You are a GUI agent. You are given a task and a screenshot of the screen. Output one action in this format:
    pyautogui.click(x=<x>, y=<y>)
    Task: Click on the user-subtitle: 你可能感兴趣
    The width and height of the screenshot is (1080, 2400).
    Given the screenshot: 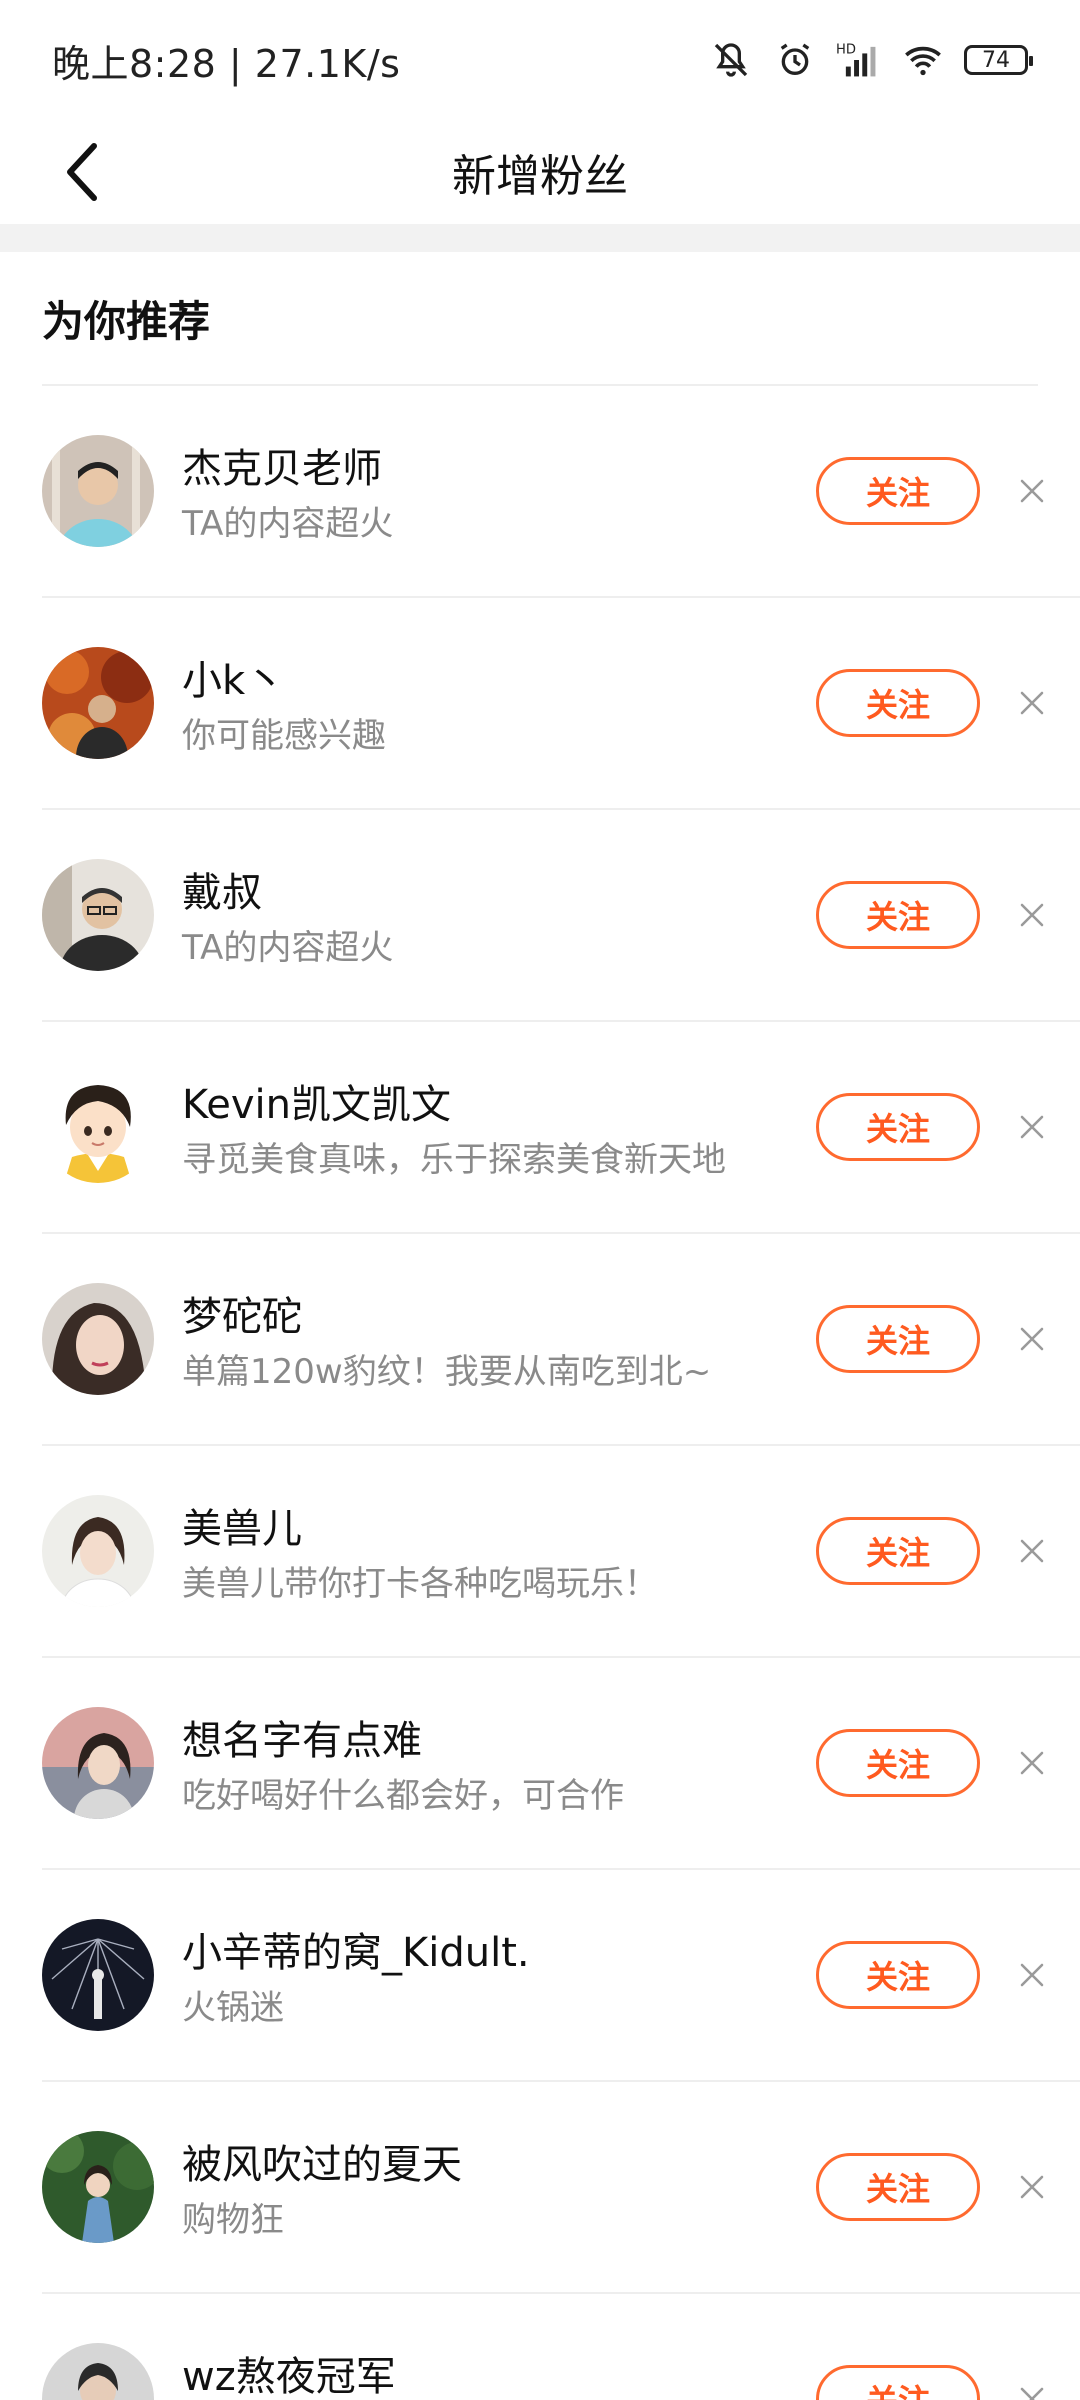 What is the action you would take?
    pyautogui.click(x=284, y=736)
    